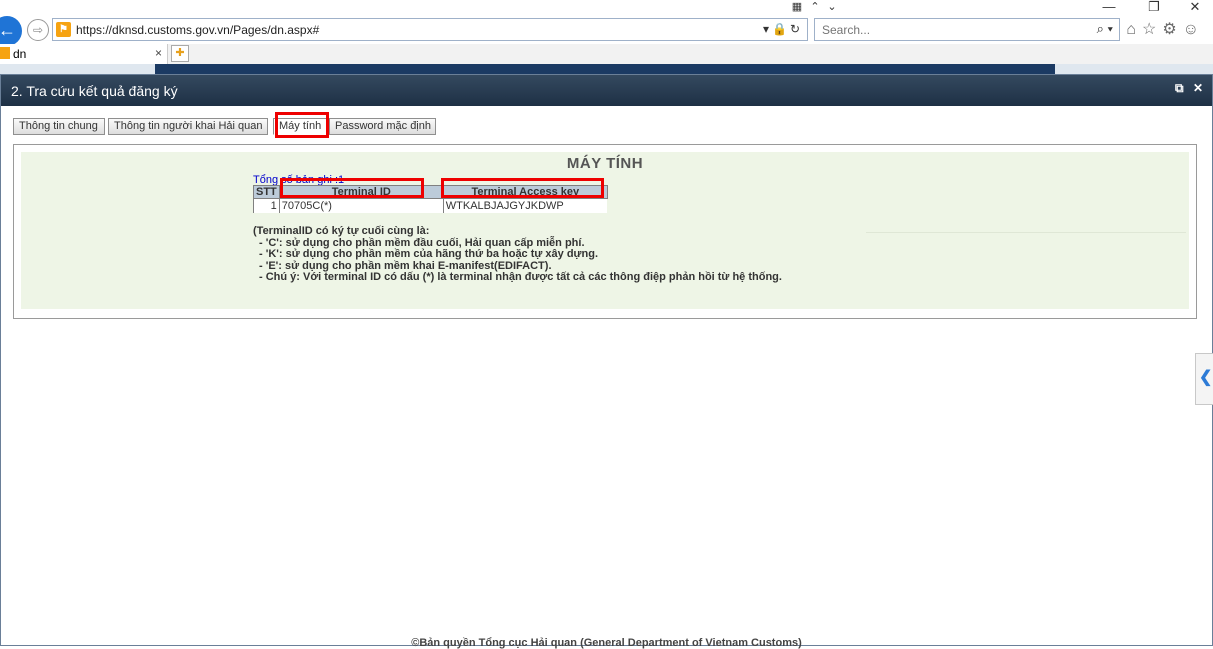 This screenshot has width=1213, height=649. Describe the element at coordinates (20, 54) in the screenshot. I see `tab-title: dn` at that location.